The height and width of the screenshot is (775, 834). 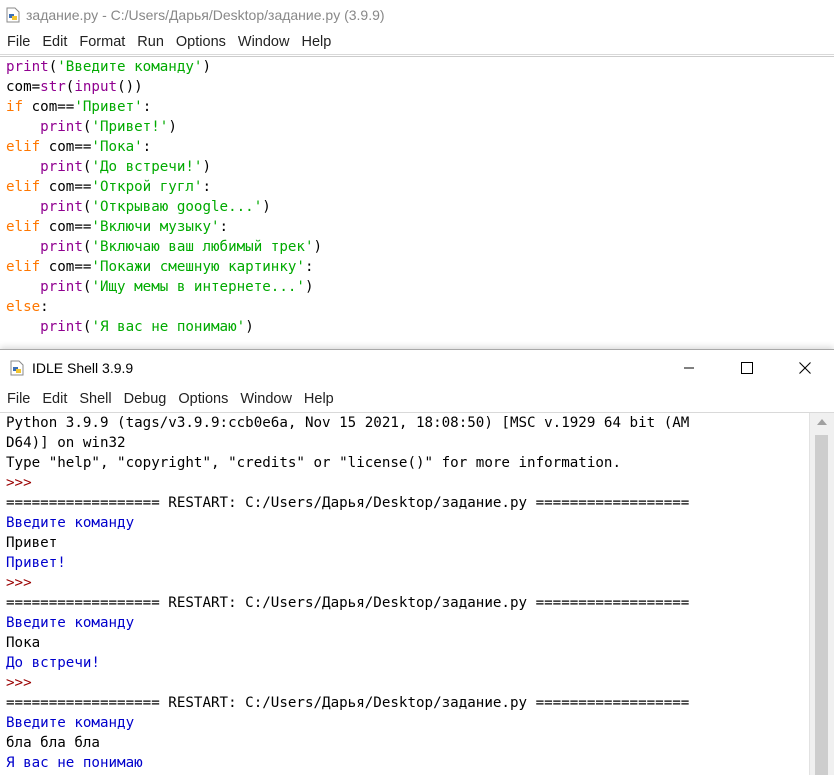 What do you see at coordinates (117, 227) in the screenshot?
I see `code-line: elif com=='Включи музыку':` at bounding box center [117, 227].